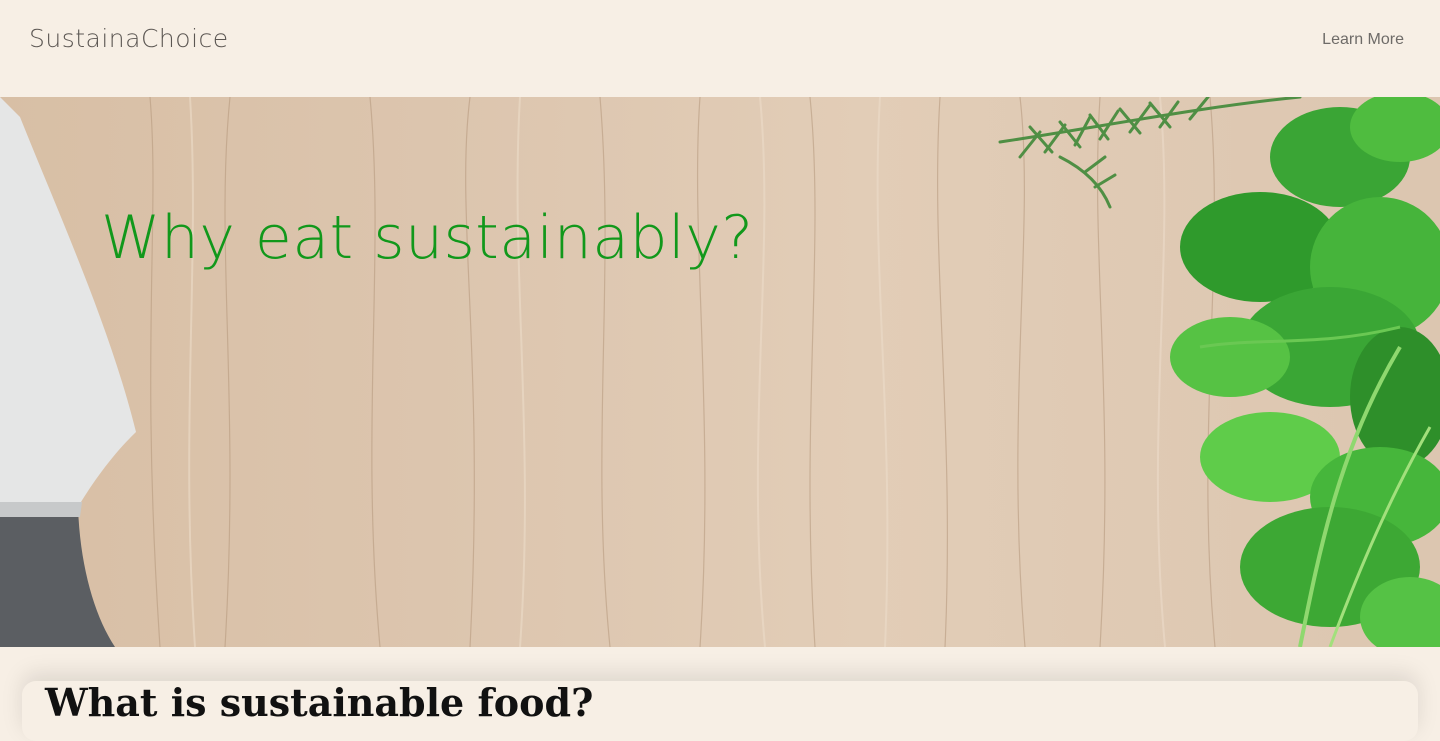  Describe the element at coordinates (68, 372) in the screenshot. I see `knife-icon` at that location.